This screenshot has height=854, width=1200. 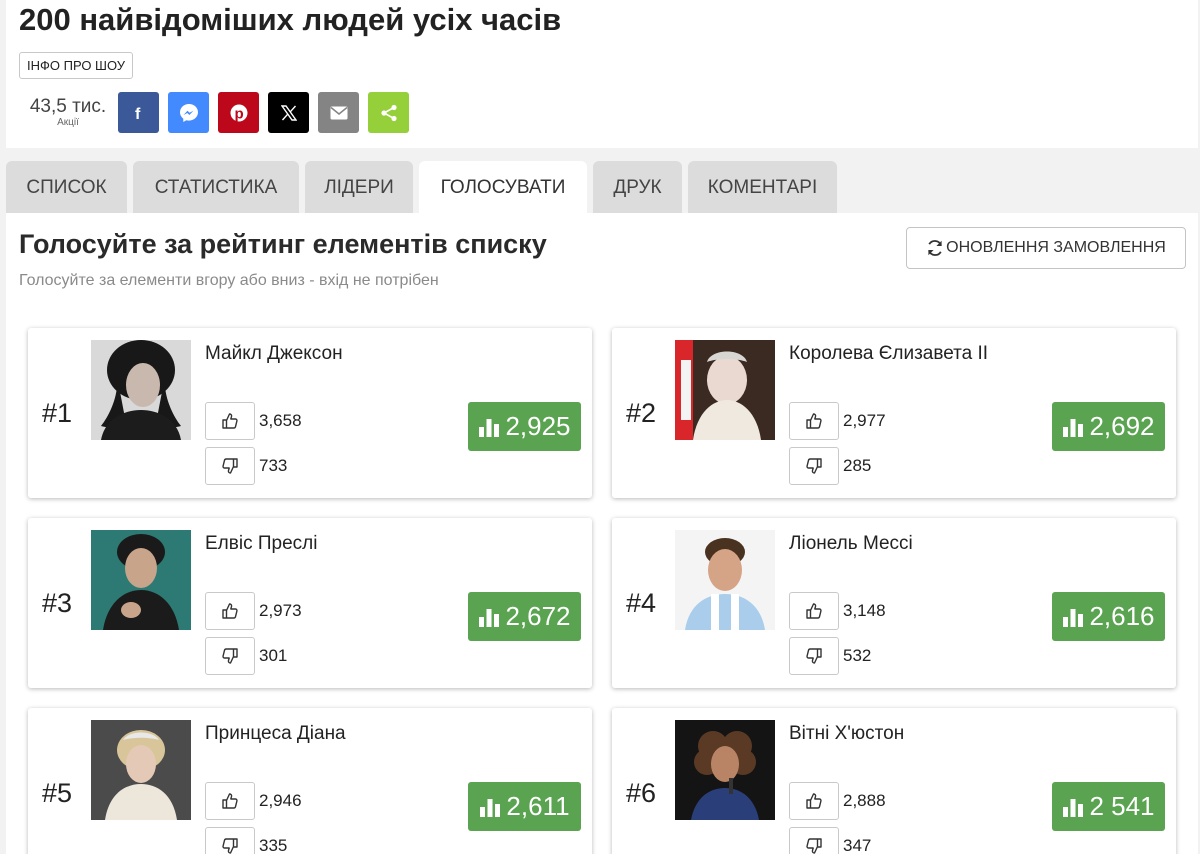 I want to click on tab-leaders: ЛІДЕРИ, so click(x=359, y=187).